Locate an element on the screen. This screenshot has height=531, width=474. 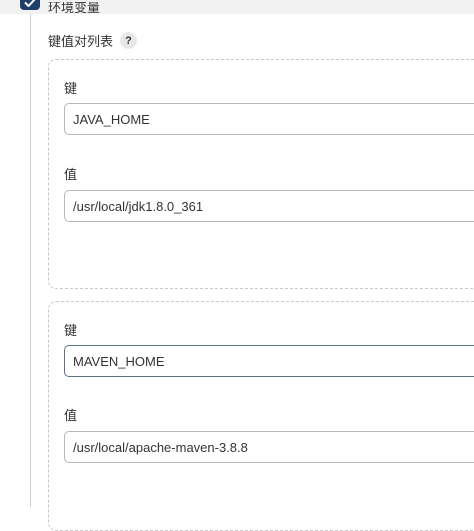
section-title: 环境变量 is located at coordinates (74, 8).